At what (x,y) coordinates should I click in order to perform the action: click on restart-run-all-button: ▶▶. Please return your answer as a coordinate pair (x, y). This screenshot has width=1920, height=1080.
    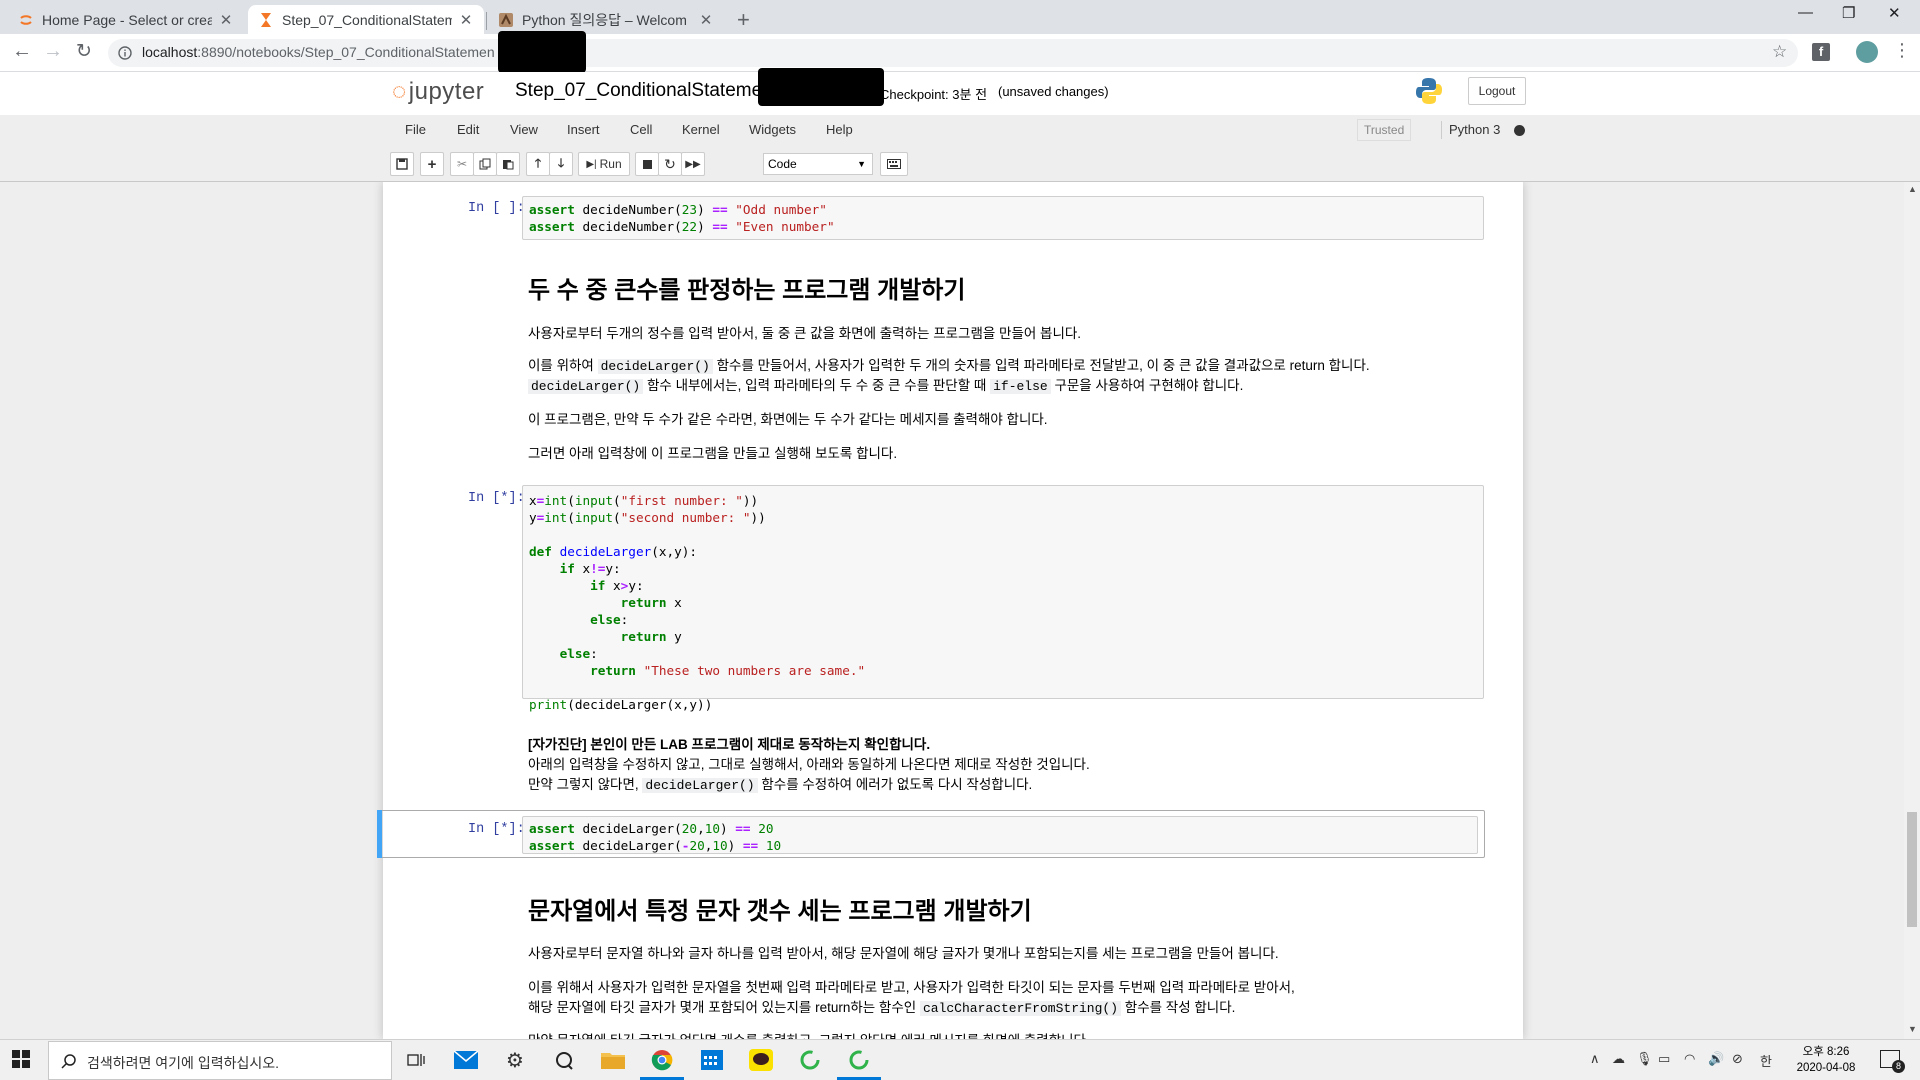
    Looking at the image, I should click on (693, 164).